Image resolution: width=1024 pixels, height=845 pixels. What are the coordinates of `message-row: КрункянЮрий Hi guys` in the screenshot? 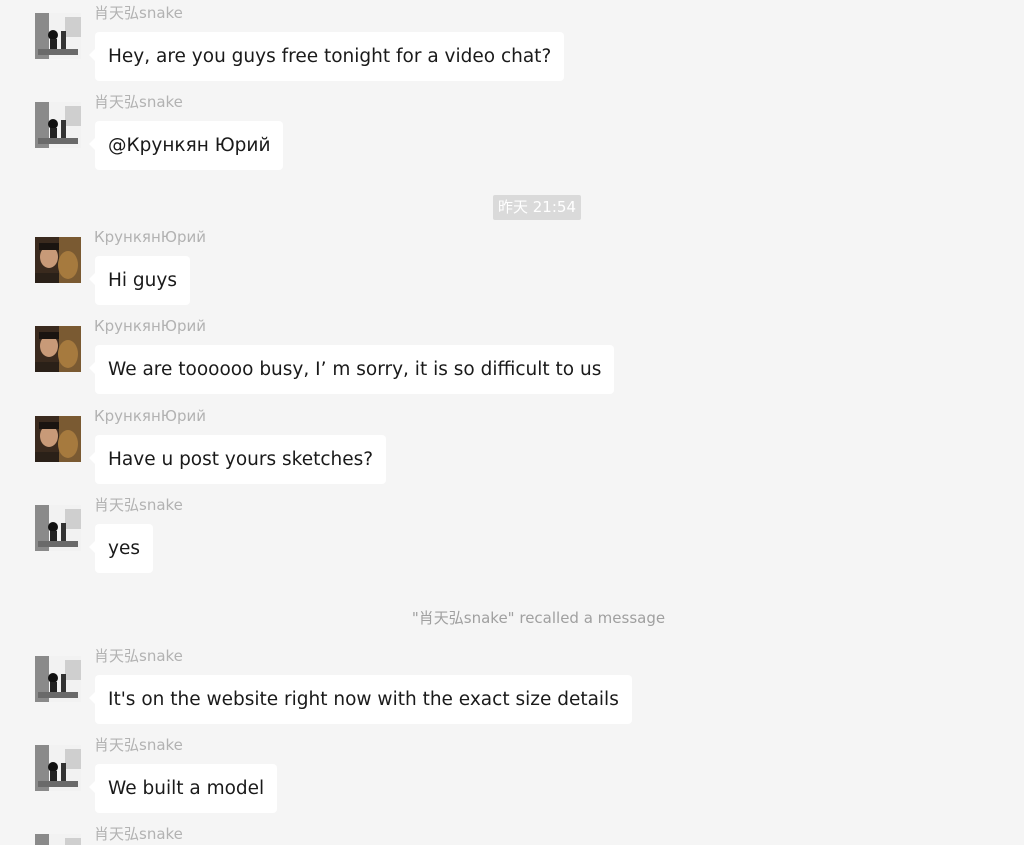 It's located at (525, 272).